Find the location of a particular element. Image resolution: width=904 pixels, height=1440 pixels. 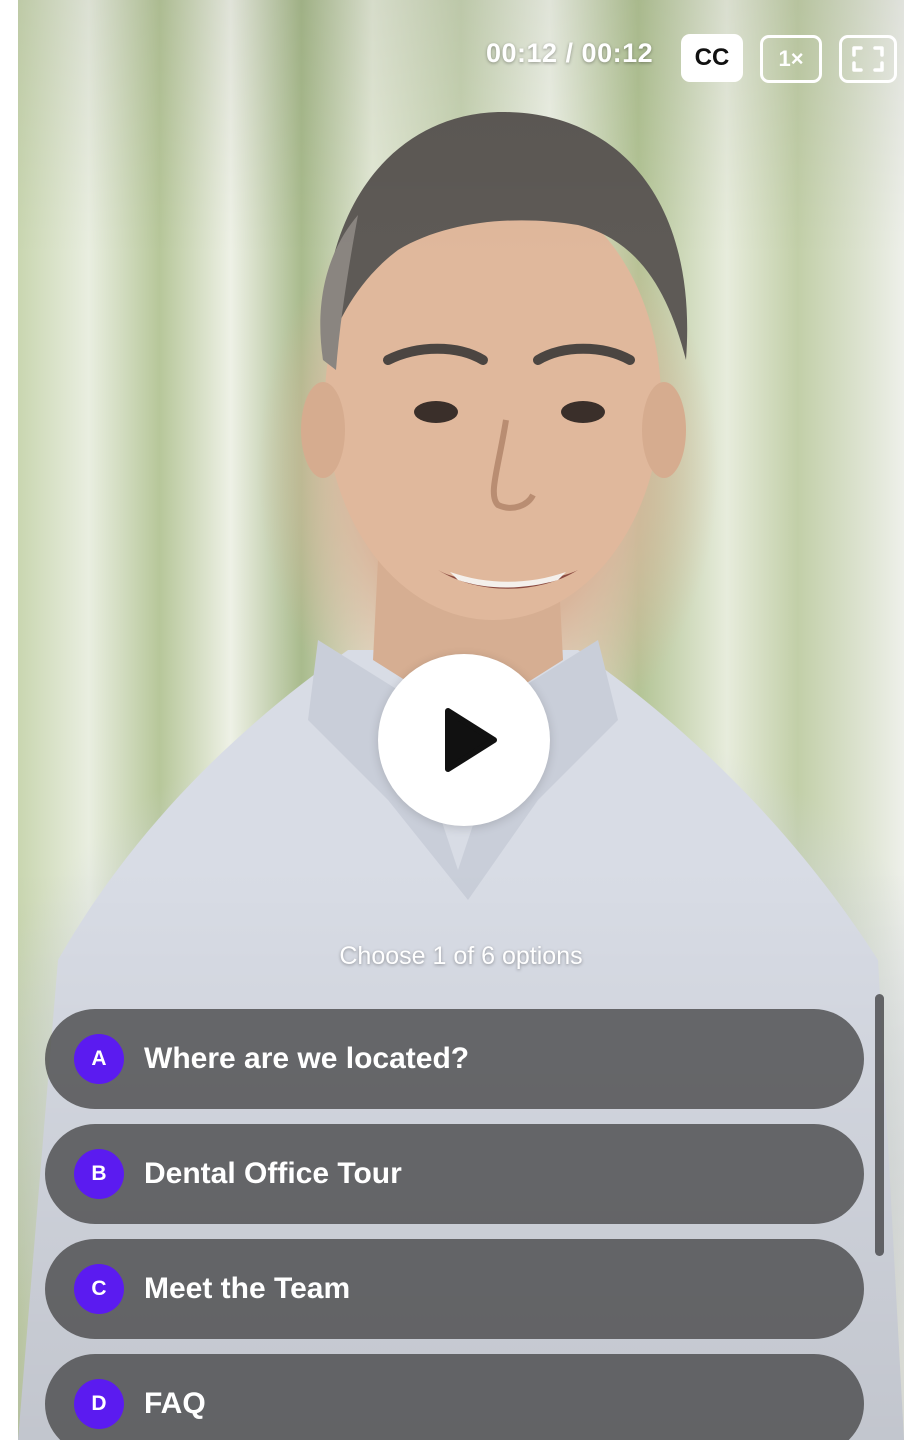

option-c: C Meet the Team is located at coordinates (454, 1289).